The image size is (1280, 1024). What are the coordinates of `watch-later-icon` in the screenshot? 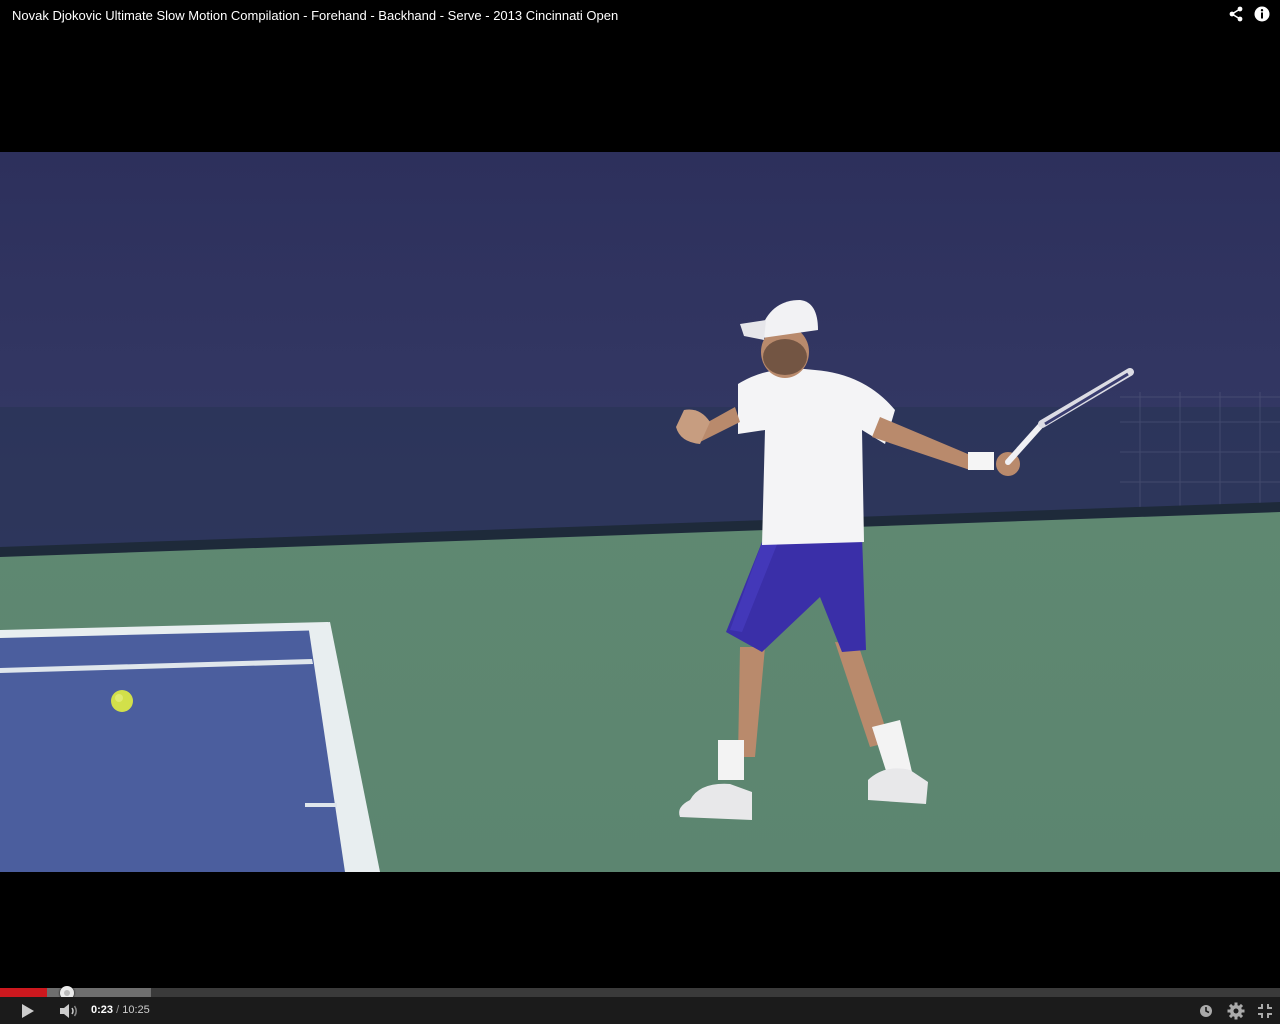 It's located at (1206, 1010).